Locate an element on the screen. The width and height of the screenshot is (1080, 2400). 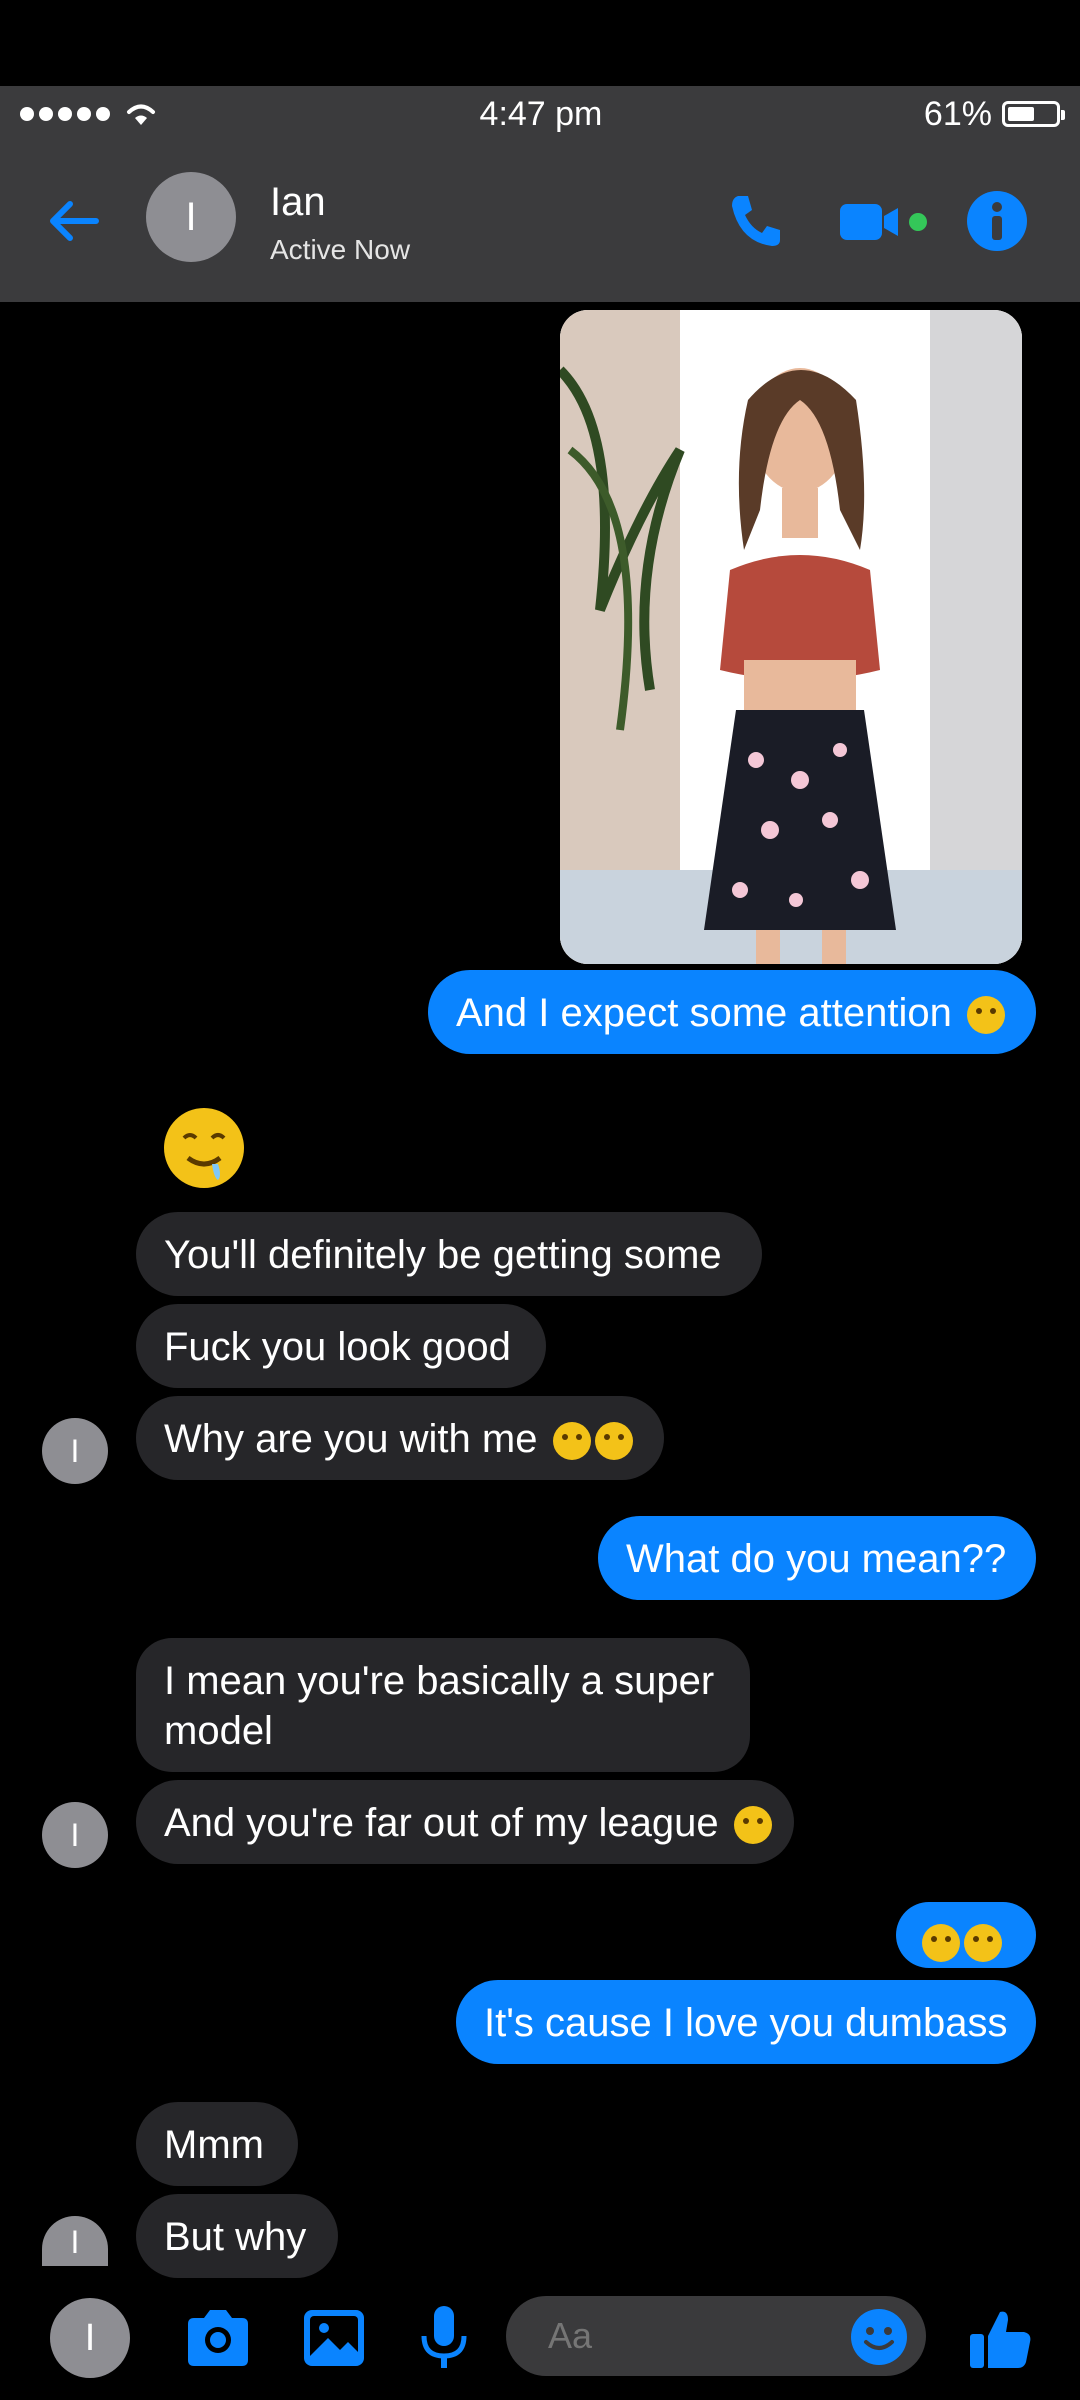
signal-wifi is located at coordinates (89, 114).